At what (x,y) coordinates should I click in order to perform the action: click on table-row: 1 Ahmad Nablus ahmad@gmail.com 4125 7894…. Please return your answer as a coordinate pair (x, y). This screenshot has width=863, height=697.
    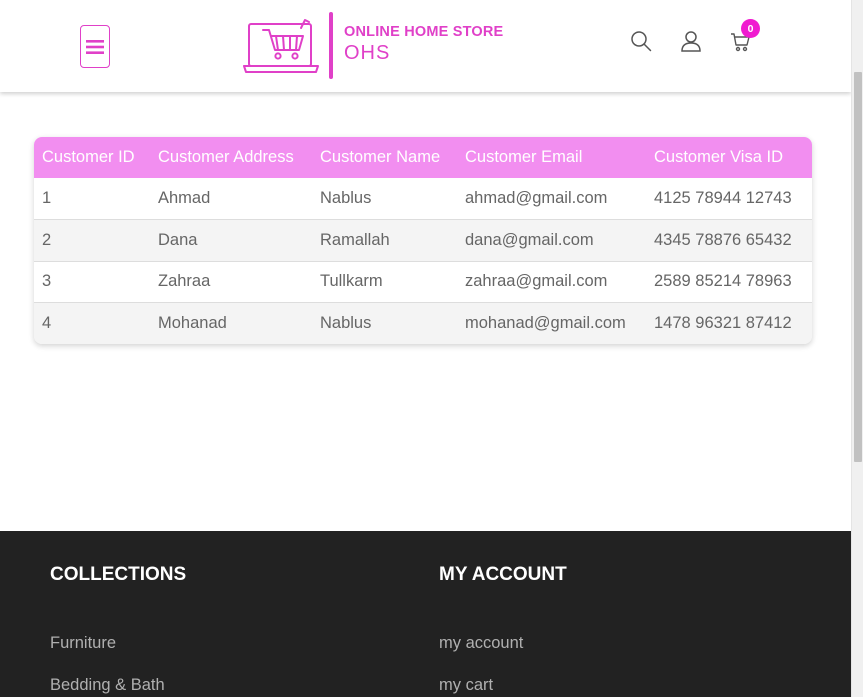
    Looking at the image, I should click on (423, 199).